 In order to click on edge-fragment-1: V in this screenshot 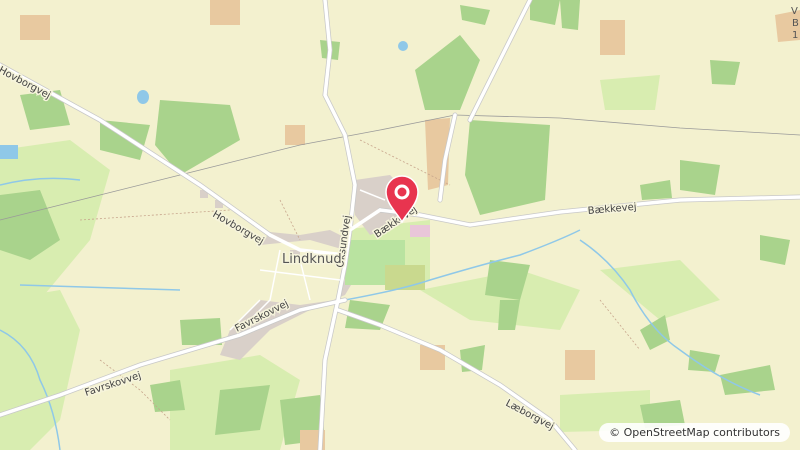, I will do `click(794, 11)`.